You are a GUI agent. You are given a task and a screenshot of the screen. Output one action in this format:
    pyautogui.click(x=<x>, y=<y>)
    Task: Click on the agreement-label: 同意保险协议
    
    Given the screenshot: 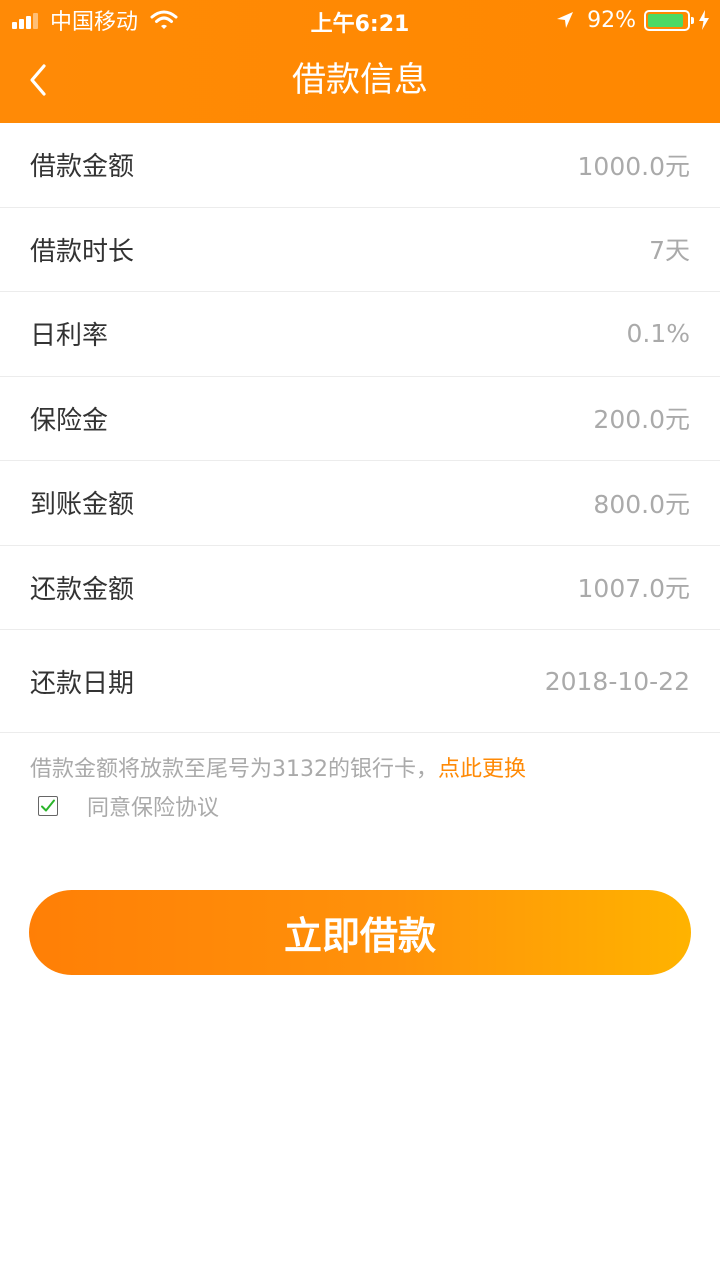 What is the action you would take?
    pyautogui.click(x=153, y=806)
    